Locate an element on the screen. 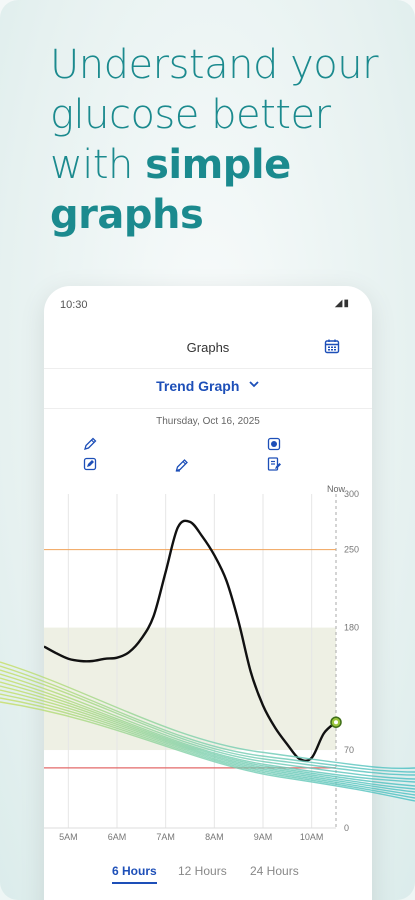 This screenshot has height=900, width=415. graph-type-dropdown: Trend Graph is located at coordinates (208, 390).